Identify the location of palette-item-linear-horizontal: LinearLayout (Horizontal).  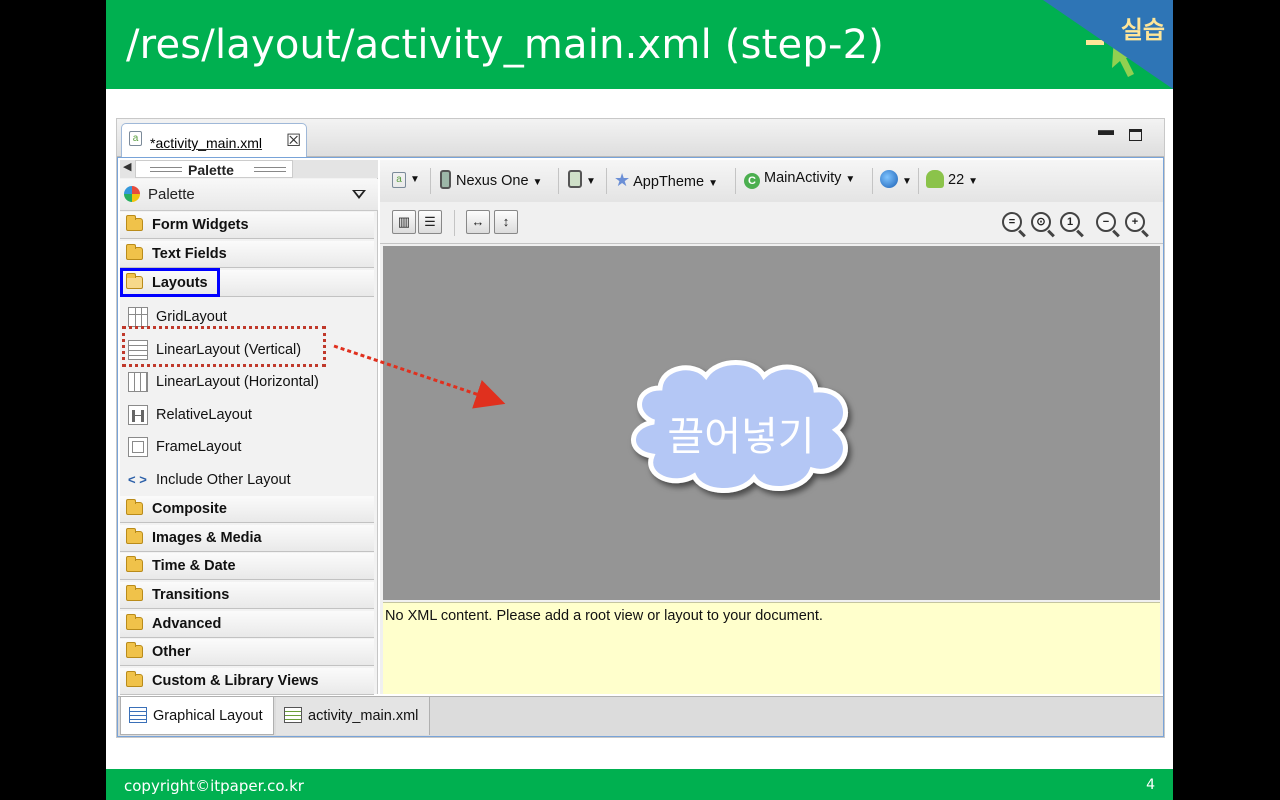
(251, 383).